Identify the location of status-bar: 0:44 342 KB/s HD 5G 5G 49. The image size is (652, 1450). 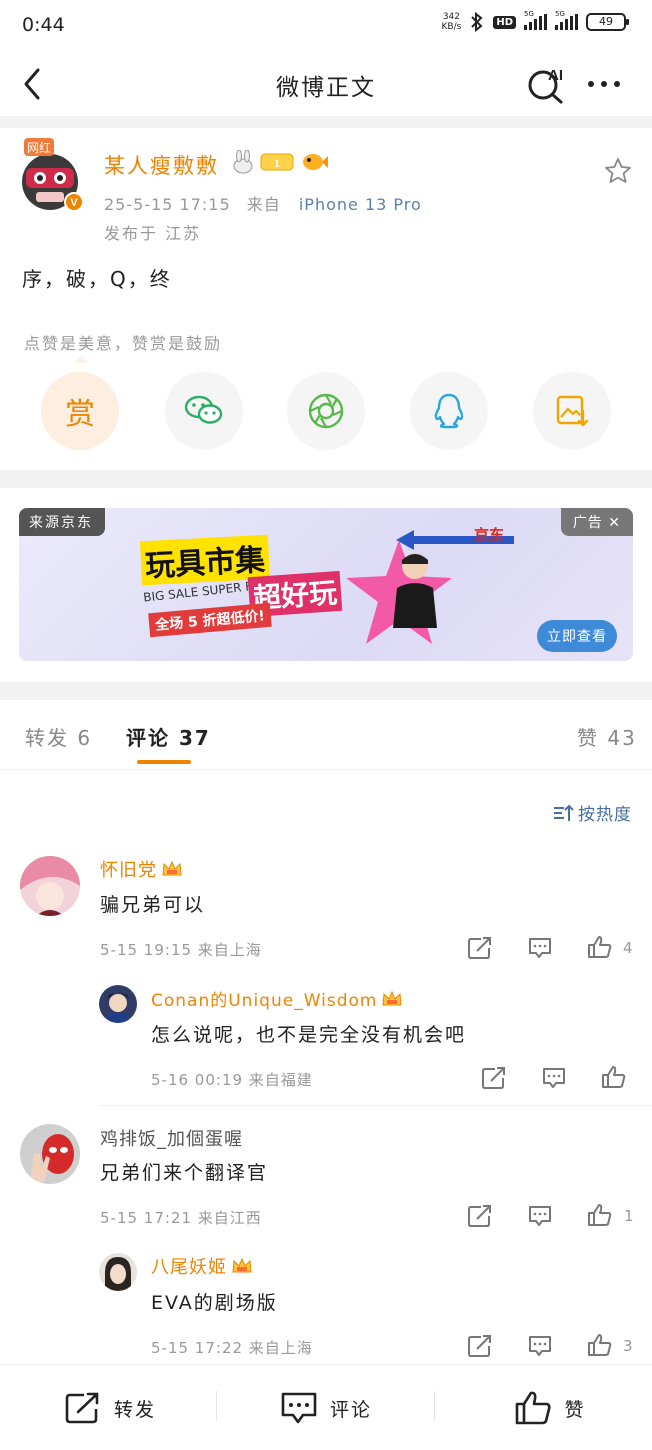
(326, 26).